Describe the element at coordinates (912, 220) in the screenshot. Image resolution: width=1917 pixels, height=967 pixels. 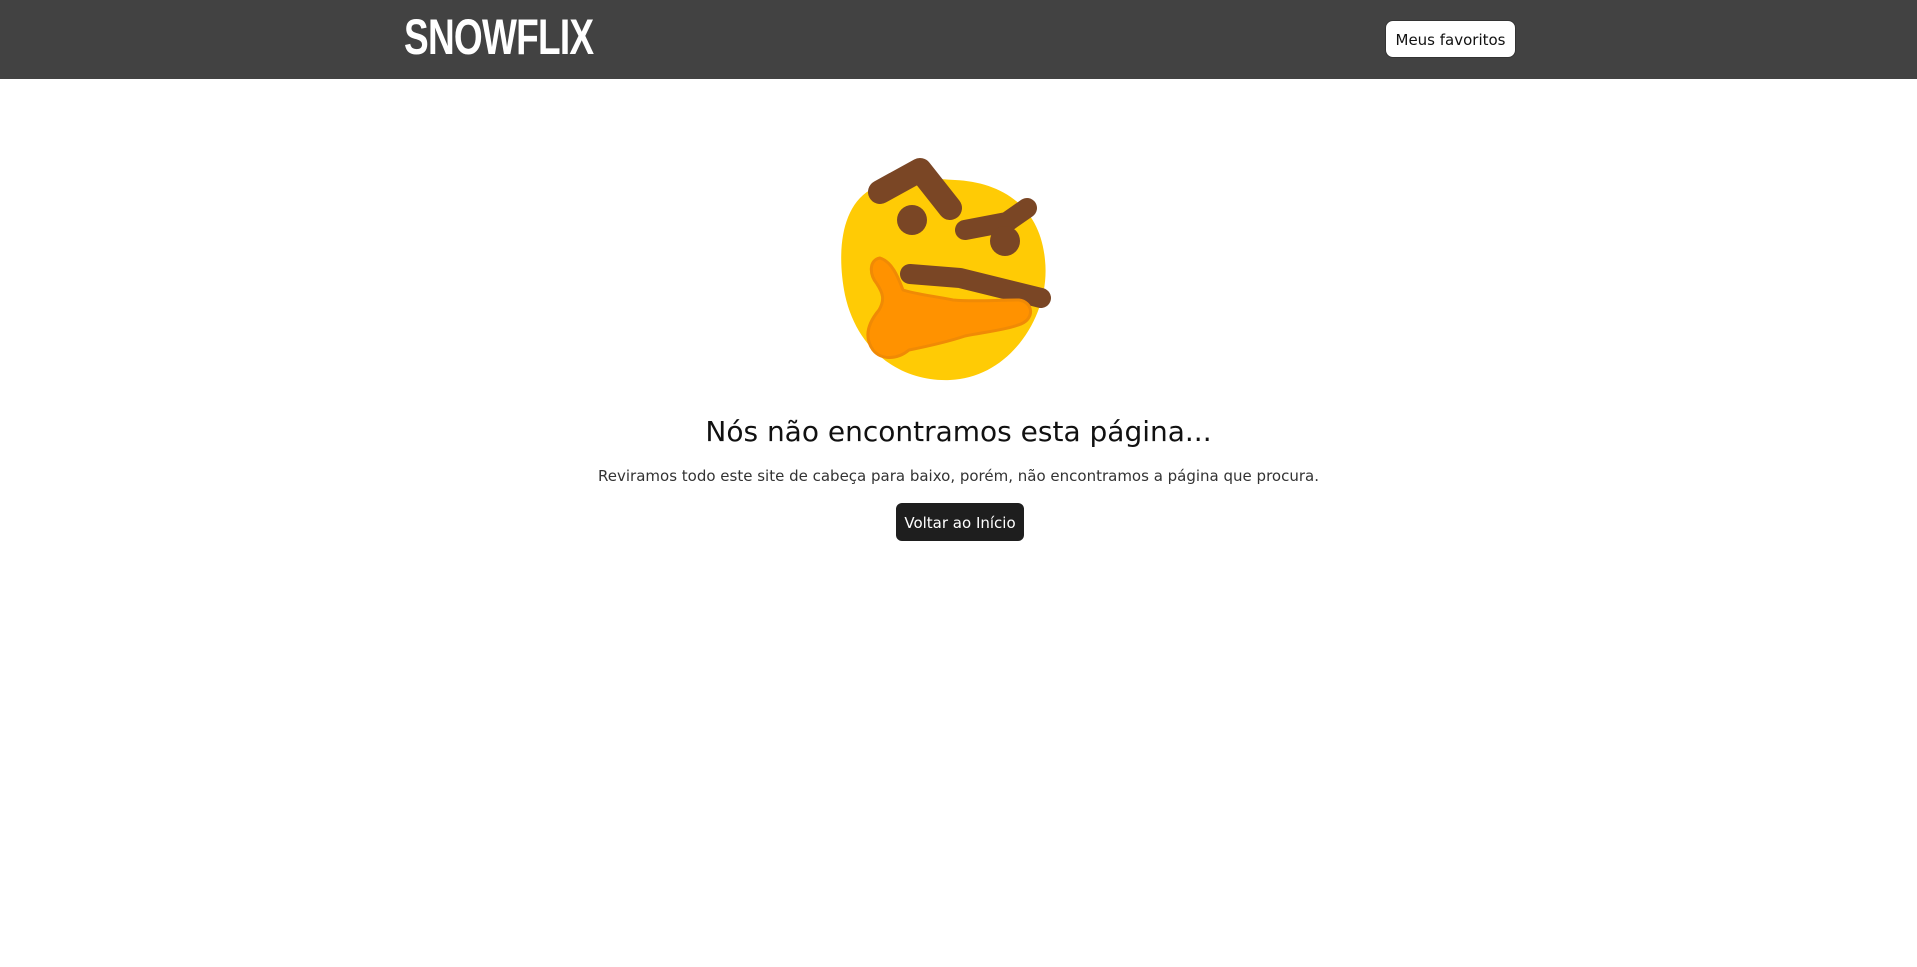
I see `left-eye` at that location.